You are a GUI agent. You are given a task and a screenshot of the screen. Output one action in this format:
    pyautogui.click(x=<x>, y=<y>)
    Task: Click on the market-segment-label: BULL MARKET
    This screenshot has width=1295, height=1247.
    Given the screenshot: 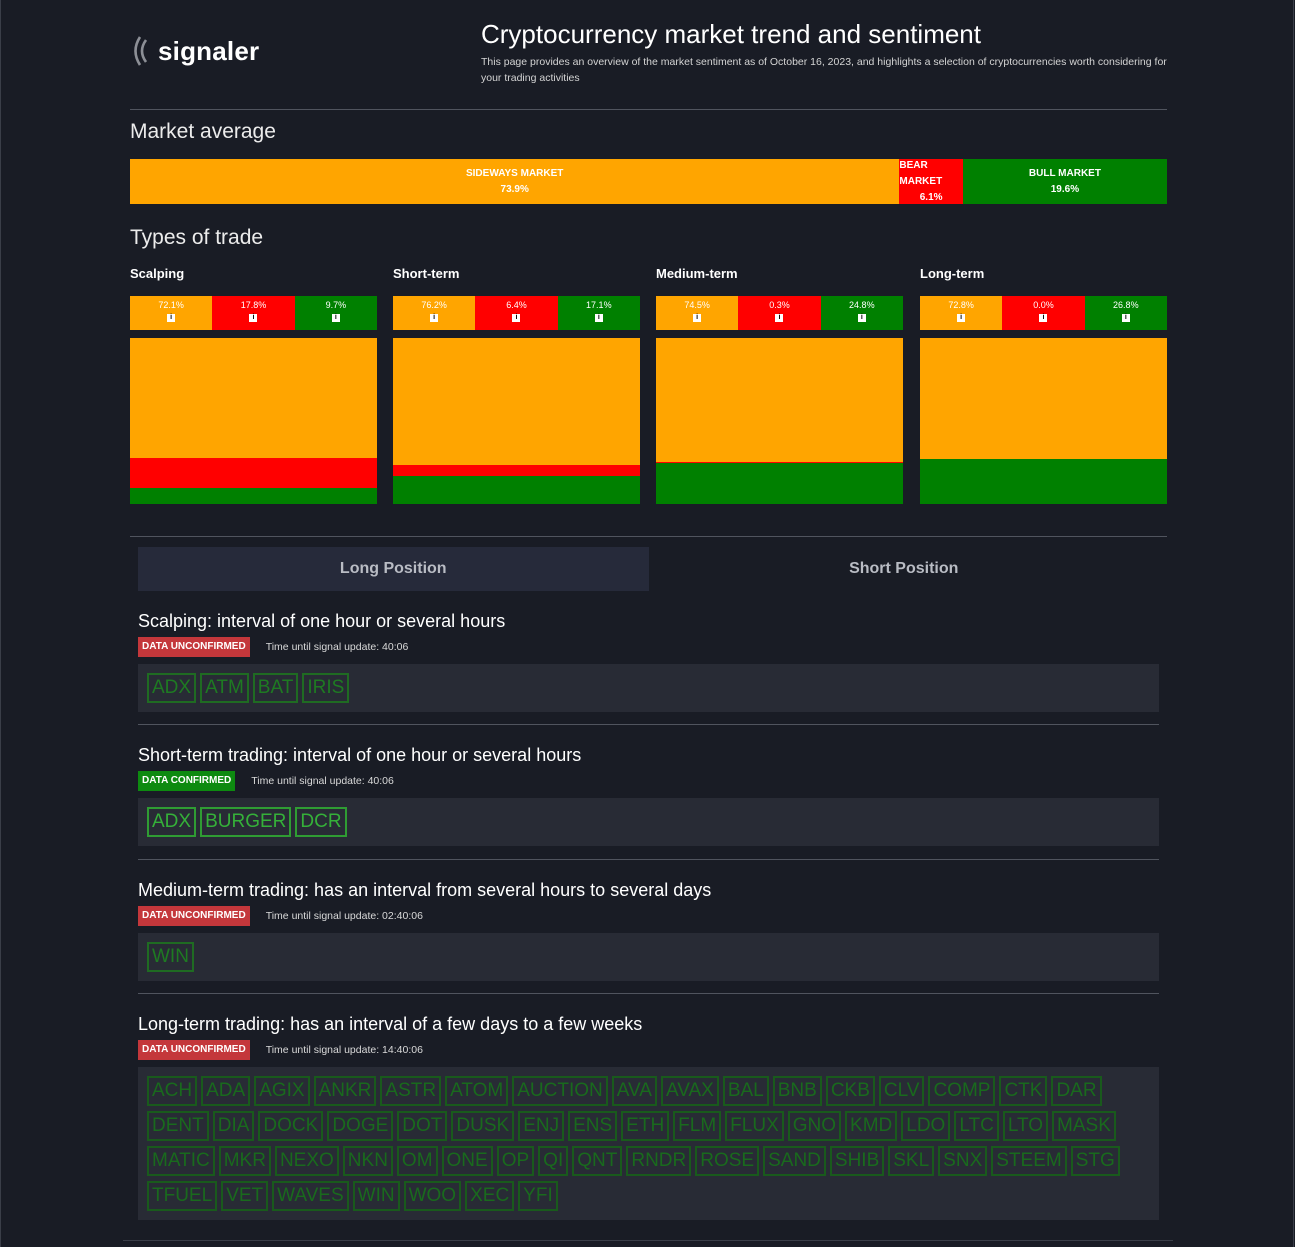 What is the action you would take?
    pyautogui.click(x=1064, y=173)
    